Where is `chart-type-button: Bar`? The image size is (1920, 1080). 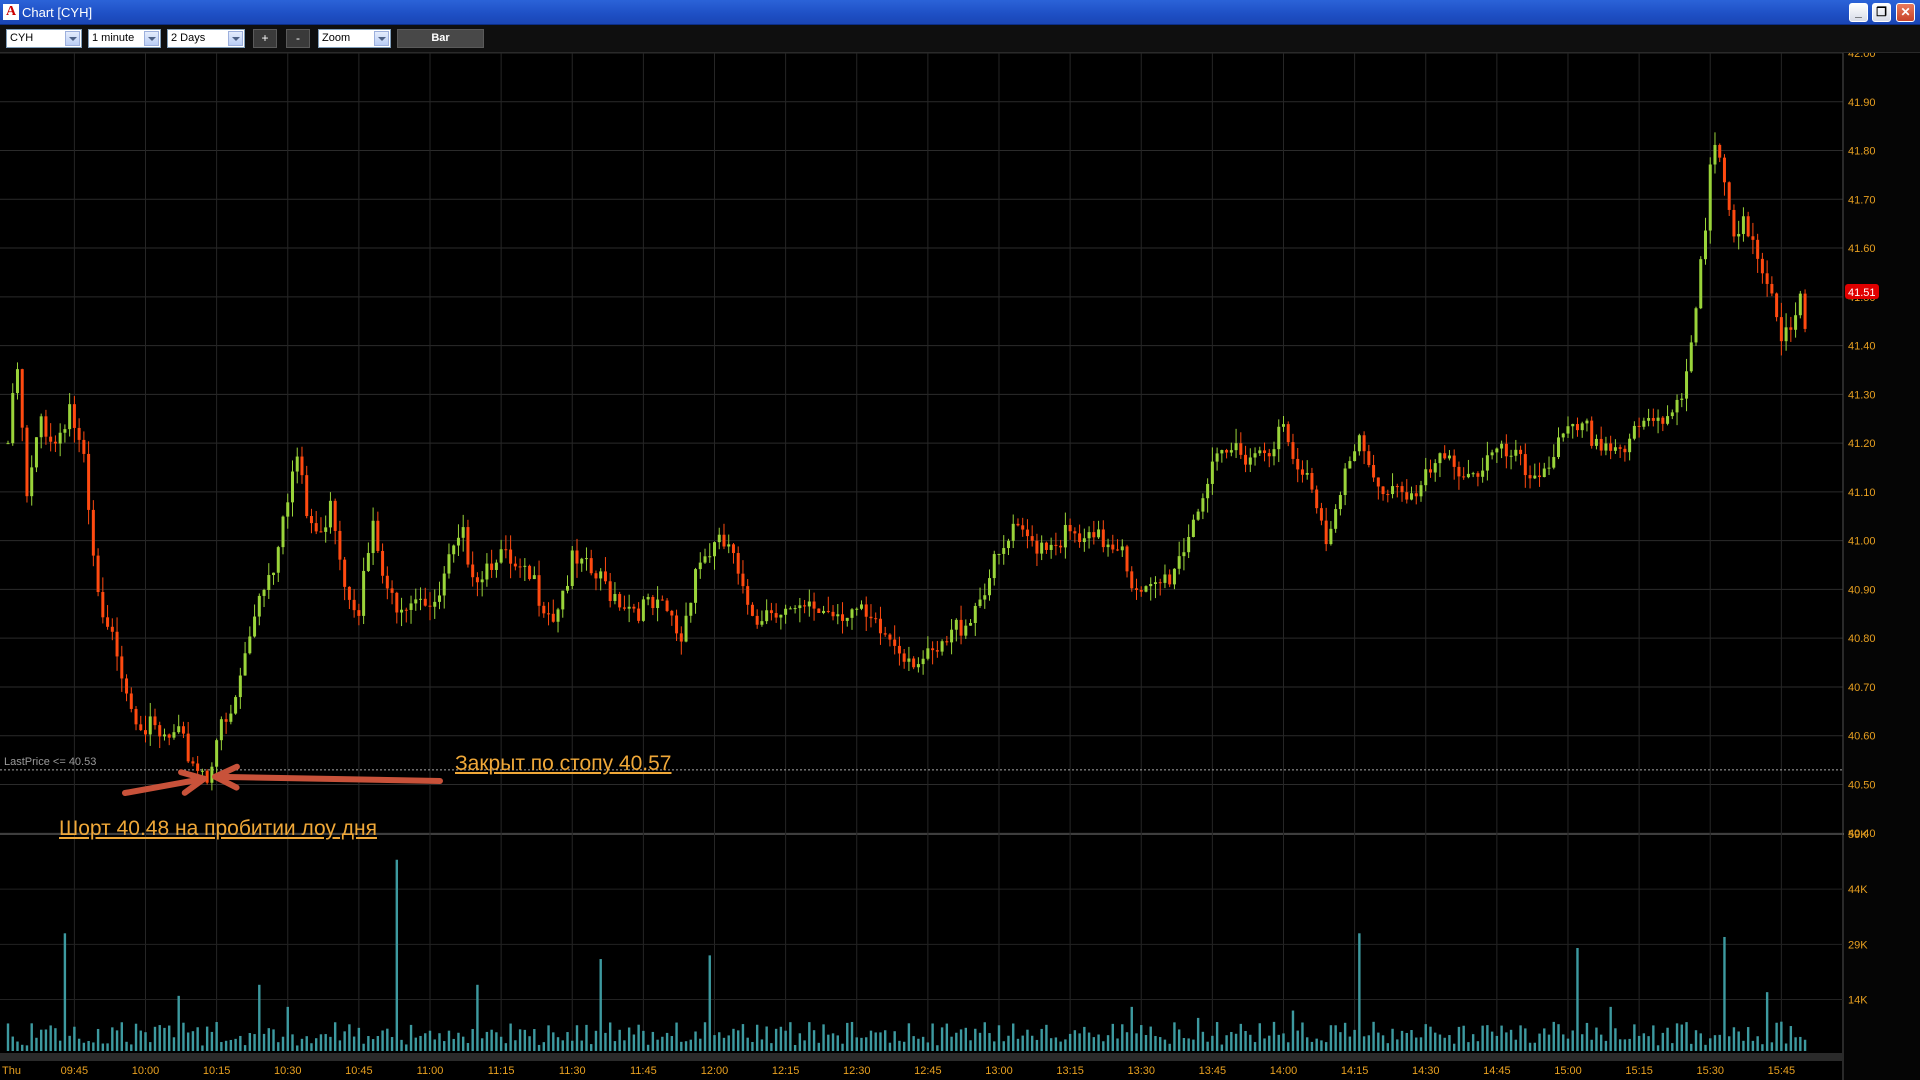
chart-type-button: Bar is located at coordinates (440, 38).